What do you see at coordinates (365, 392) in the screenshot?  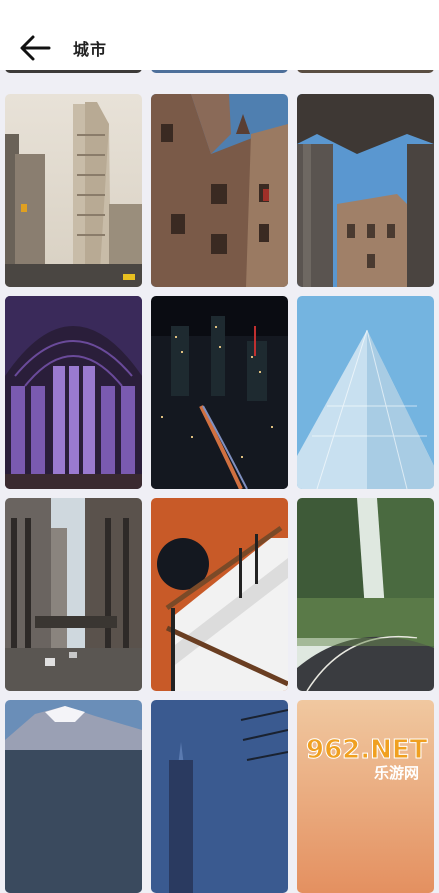 I see `photo-tile-glass-pyramid` at bounding box center [365, 392].